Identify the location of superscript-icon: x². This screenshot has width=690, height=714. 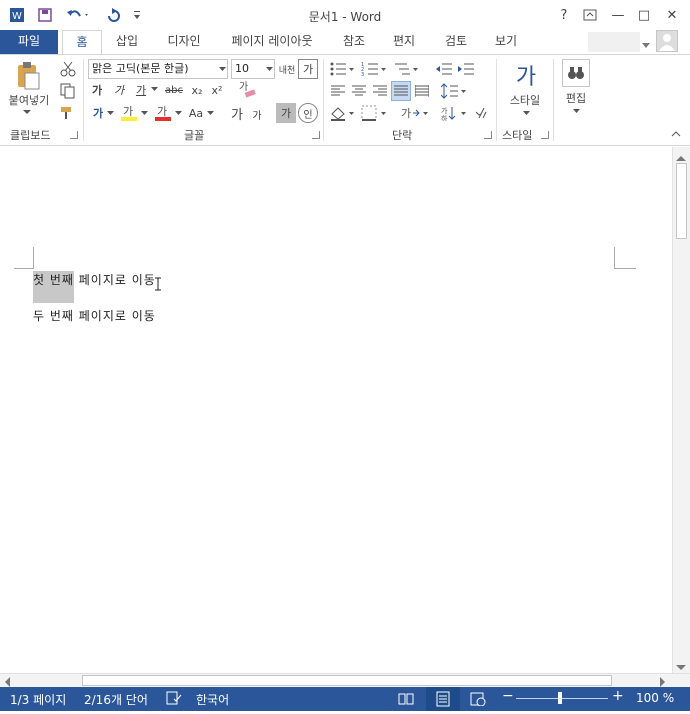
(217, 90).